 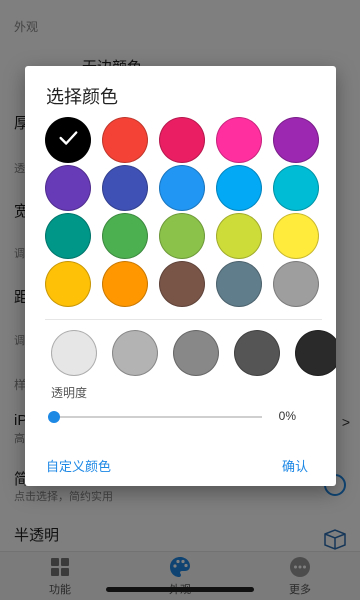 I want to click on divider, so click(x=183, y=319).